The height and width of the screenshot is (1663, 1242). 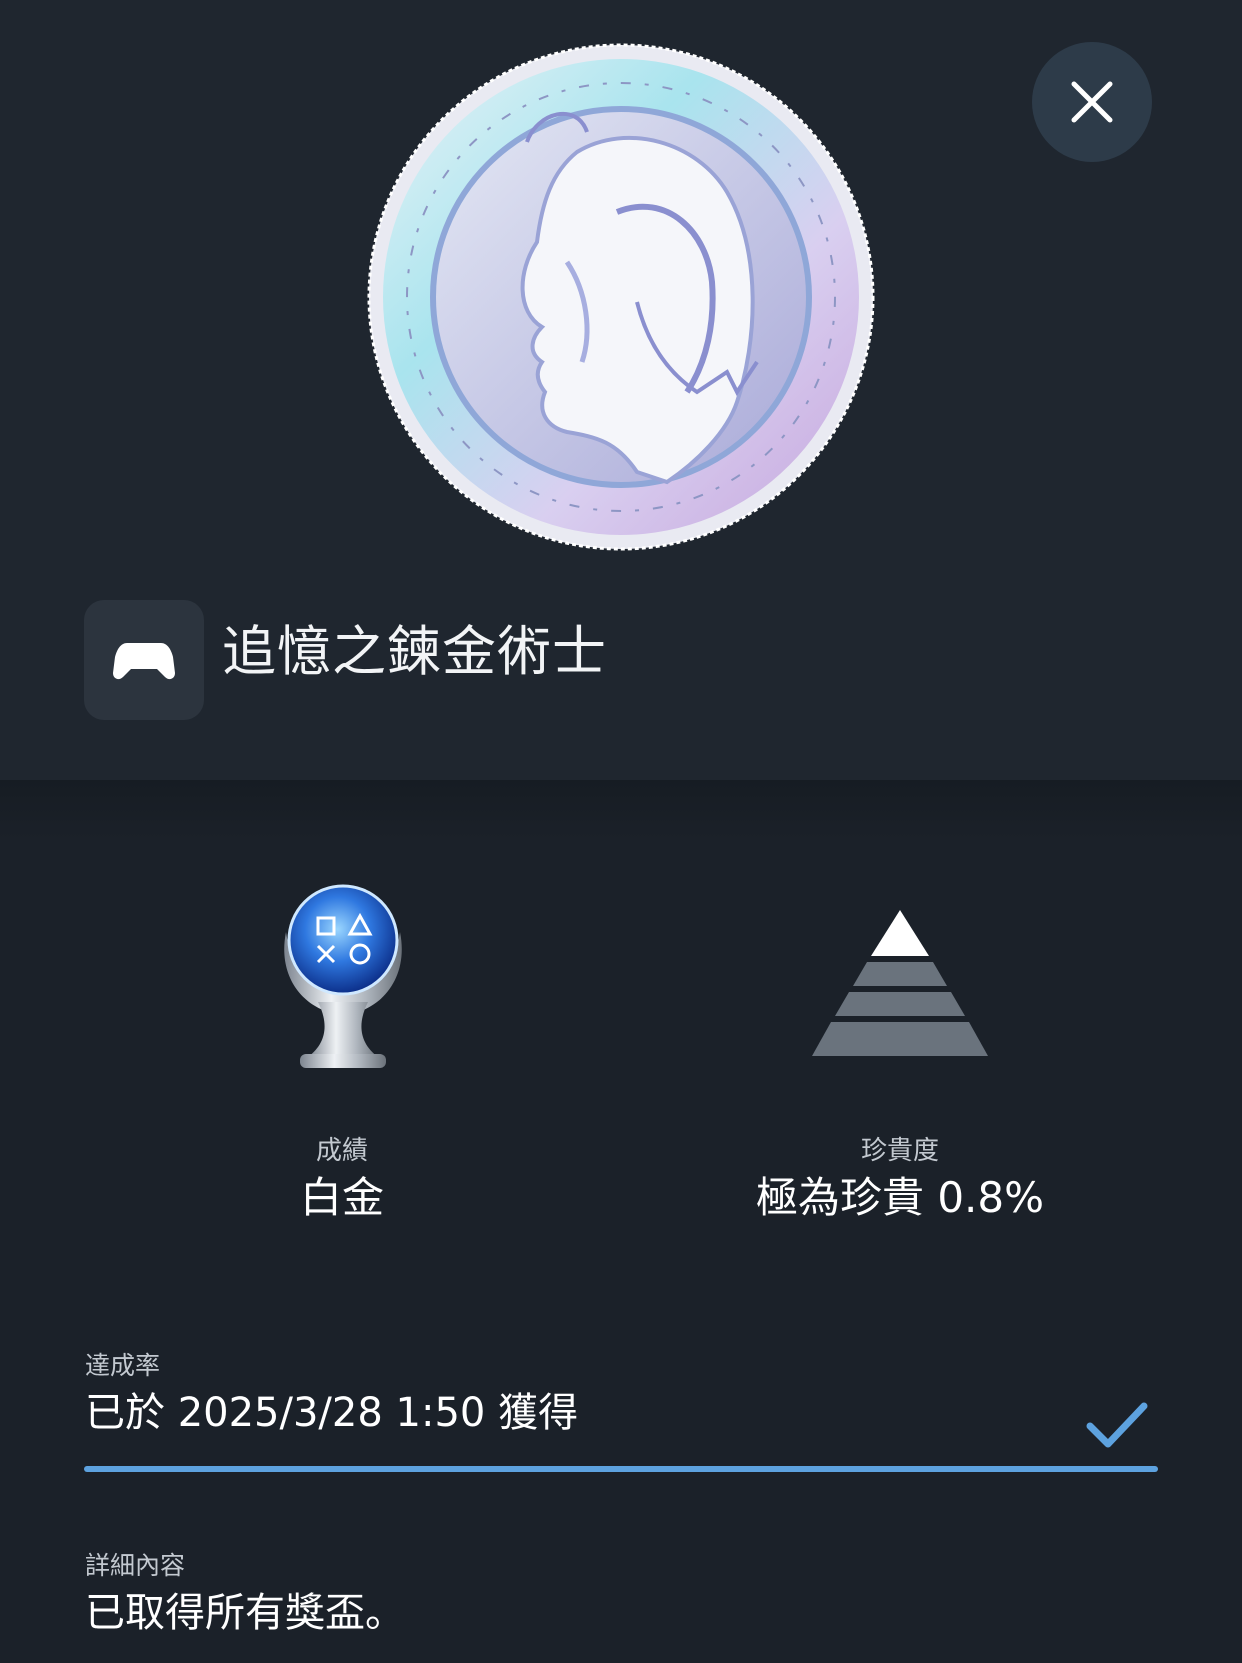 What do you see at coordinates (414, 651) in the screenshot?
I see `game-title: 追憶之鍊金術士` at bounding box center [414, 651].